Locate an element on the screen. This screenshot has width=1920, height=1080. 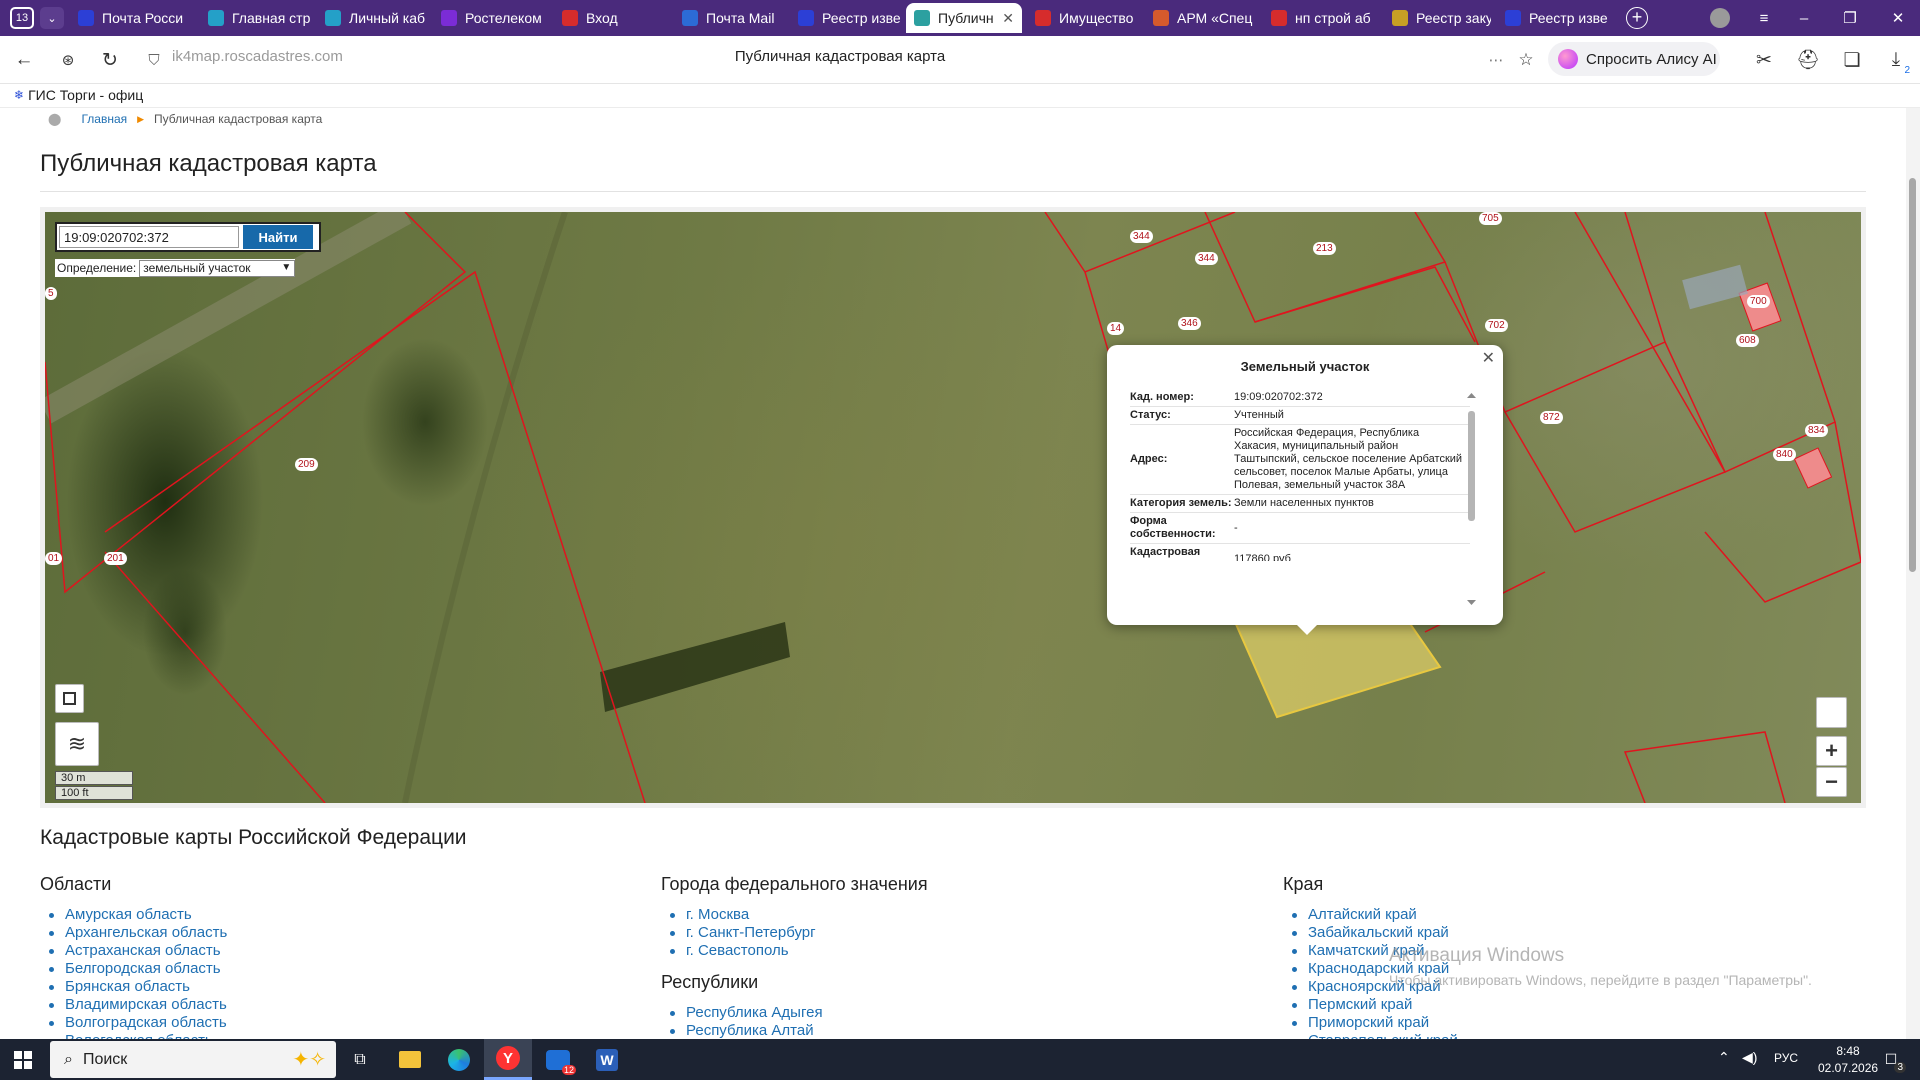
region-link: г. Москва is located at coordinates (738, 915).